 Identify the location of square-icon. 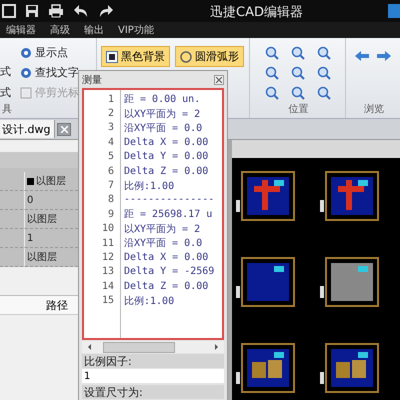
(112, 56).